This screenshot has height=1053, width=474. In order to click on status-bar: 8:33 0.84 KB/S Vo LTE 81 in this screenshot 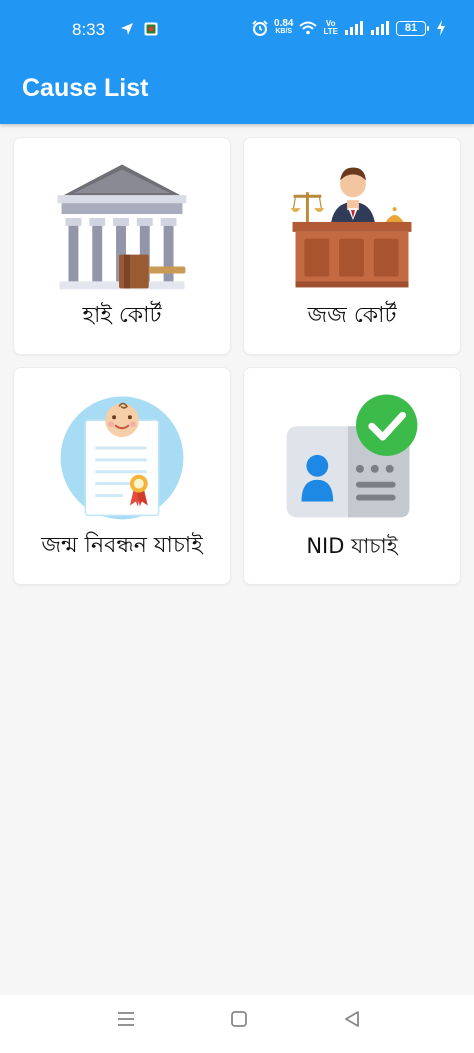, I will do `click(237, 31)`.